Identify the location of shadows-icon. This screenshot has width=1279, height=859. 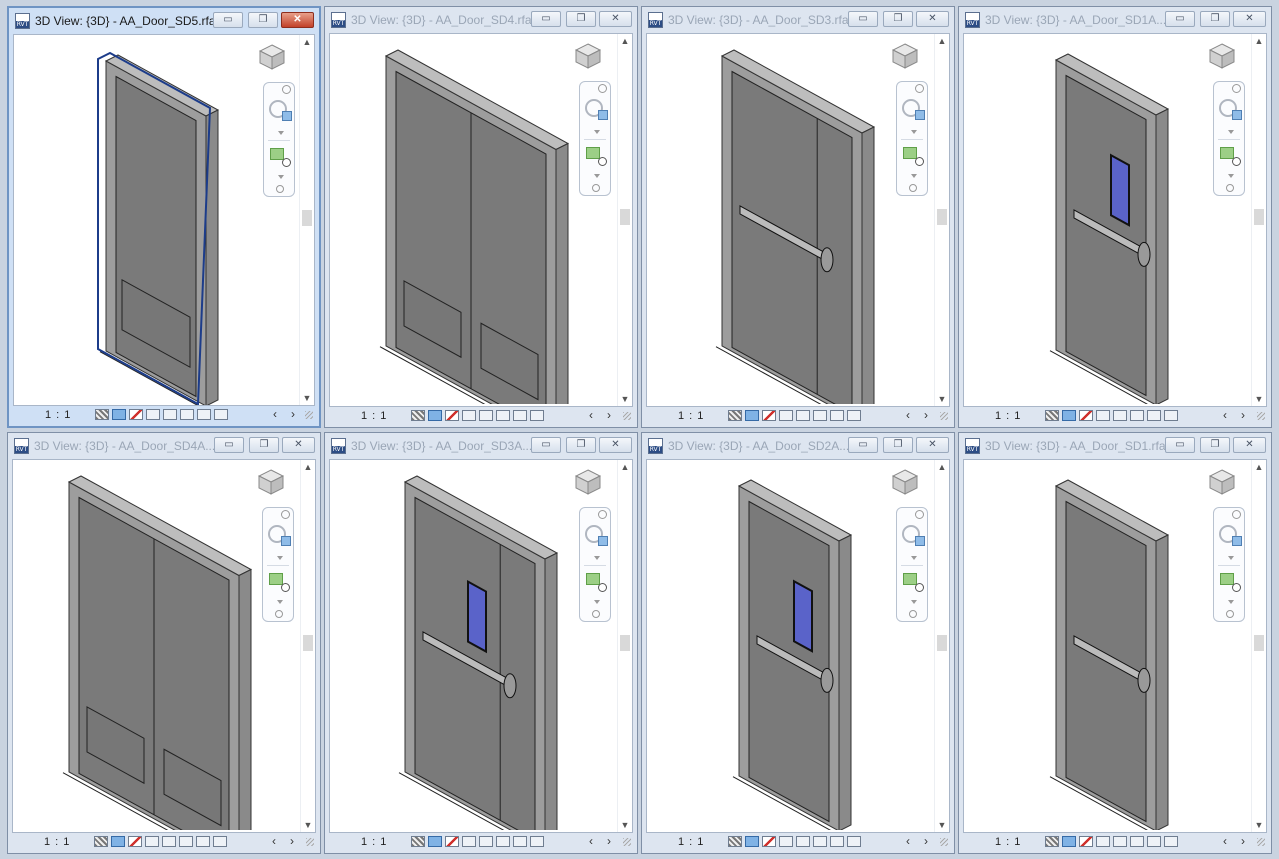
(119, 414).